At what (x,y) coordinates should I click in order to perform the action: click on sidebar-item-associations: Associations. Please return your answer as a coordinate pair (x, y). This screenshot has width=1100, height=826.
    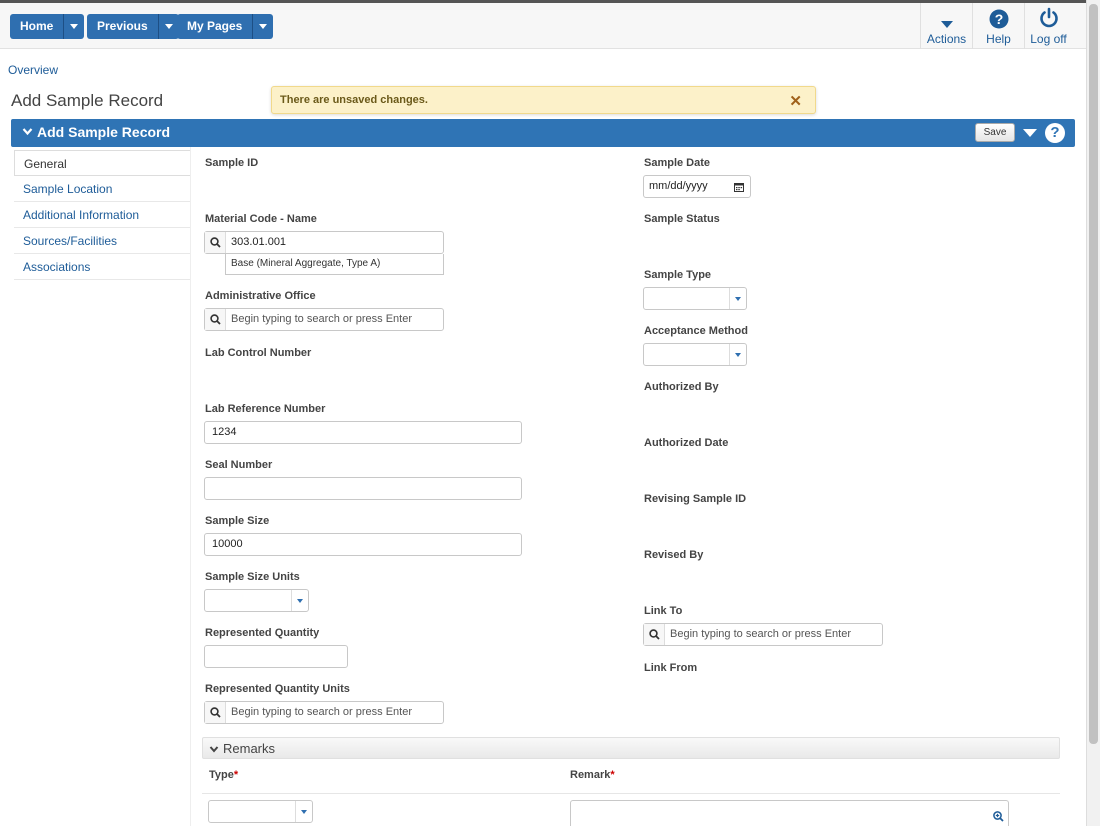
    Looking at the image, I should click on (102, 267).